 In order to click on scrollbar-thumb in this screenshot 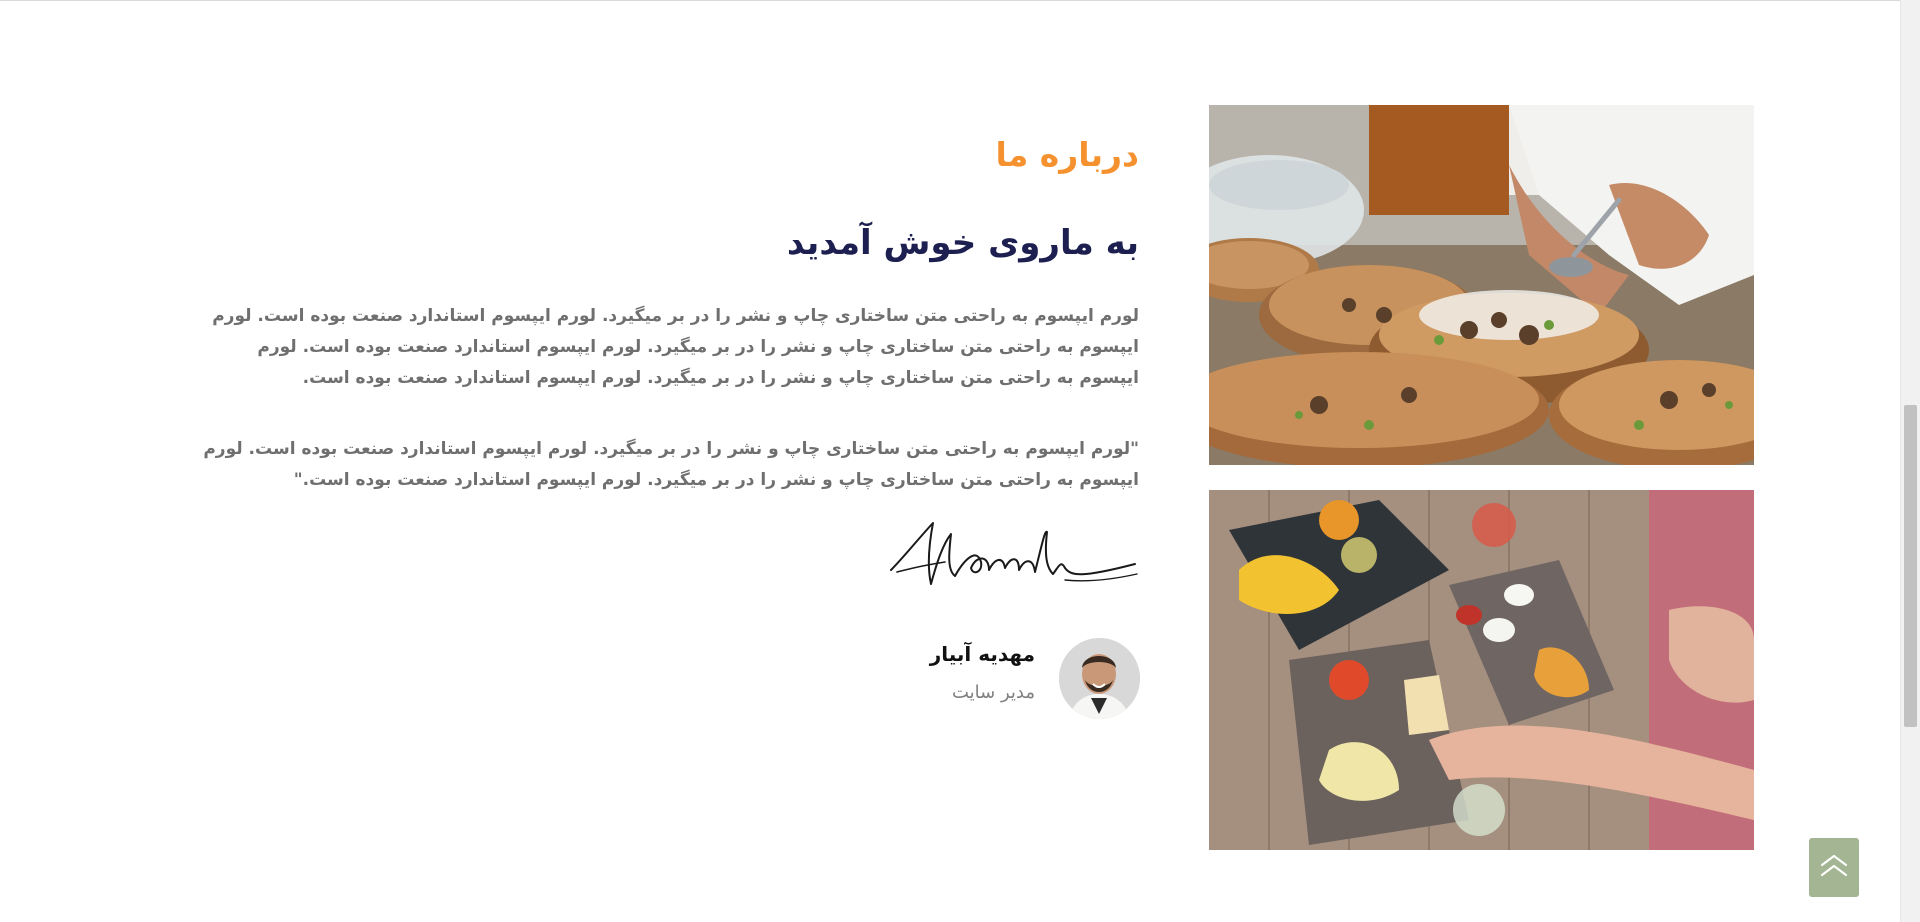, I will do `click(1910, 566)`.